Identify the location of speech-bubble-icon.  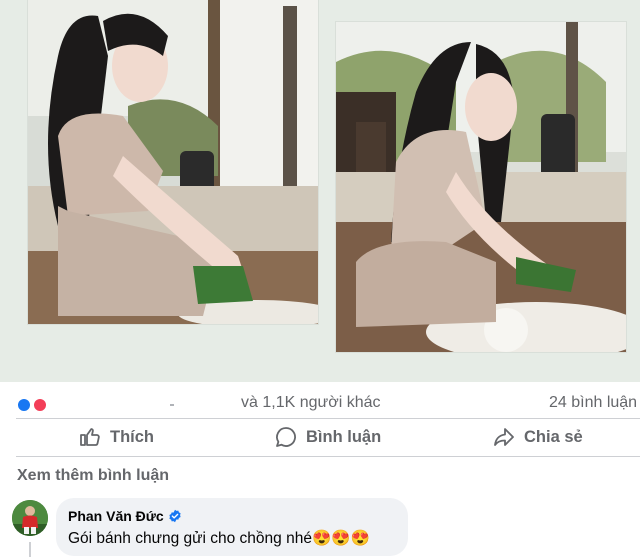
(286, 437).